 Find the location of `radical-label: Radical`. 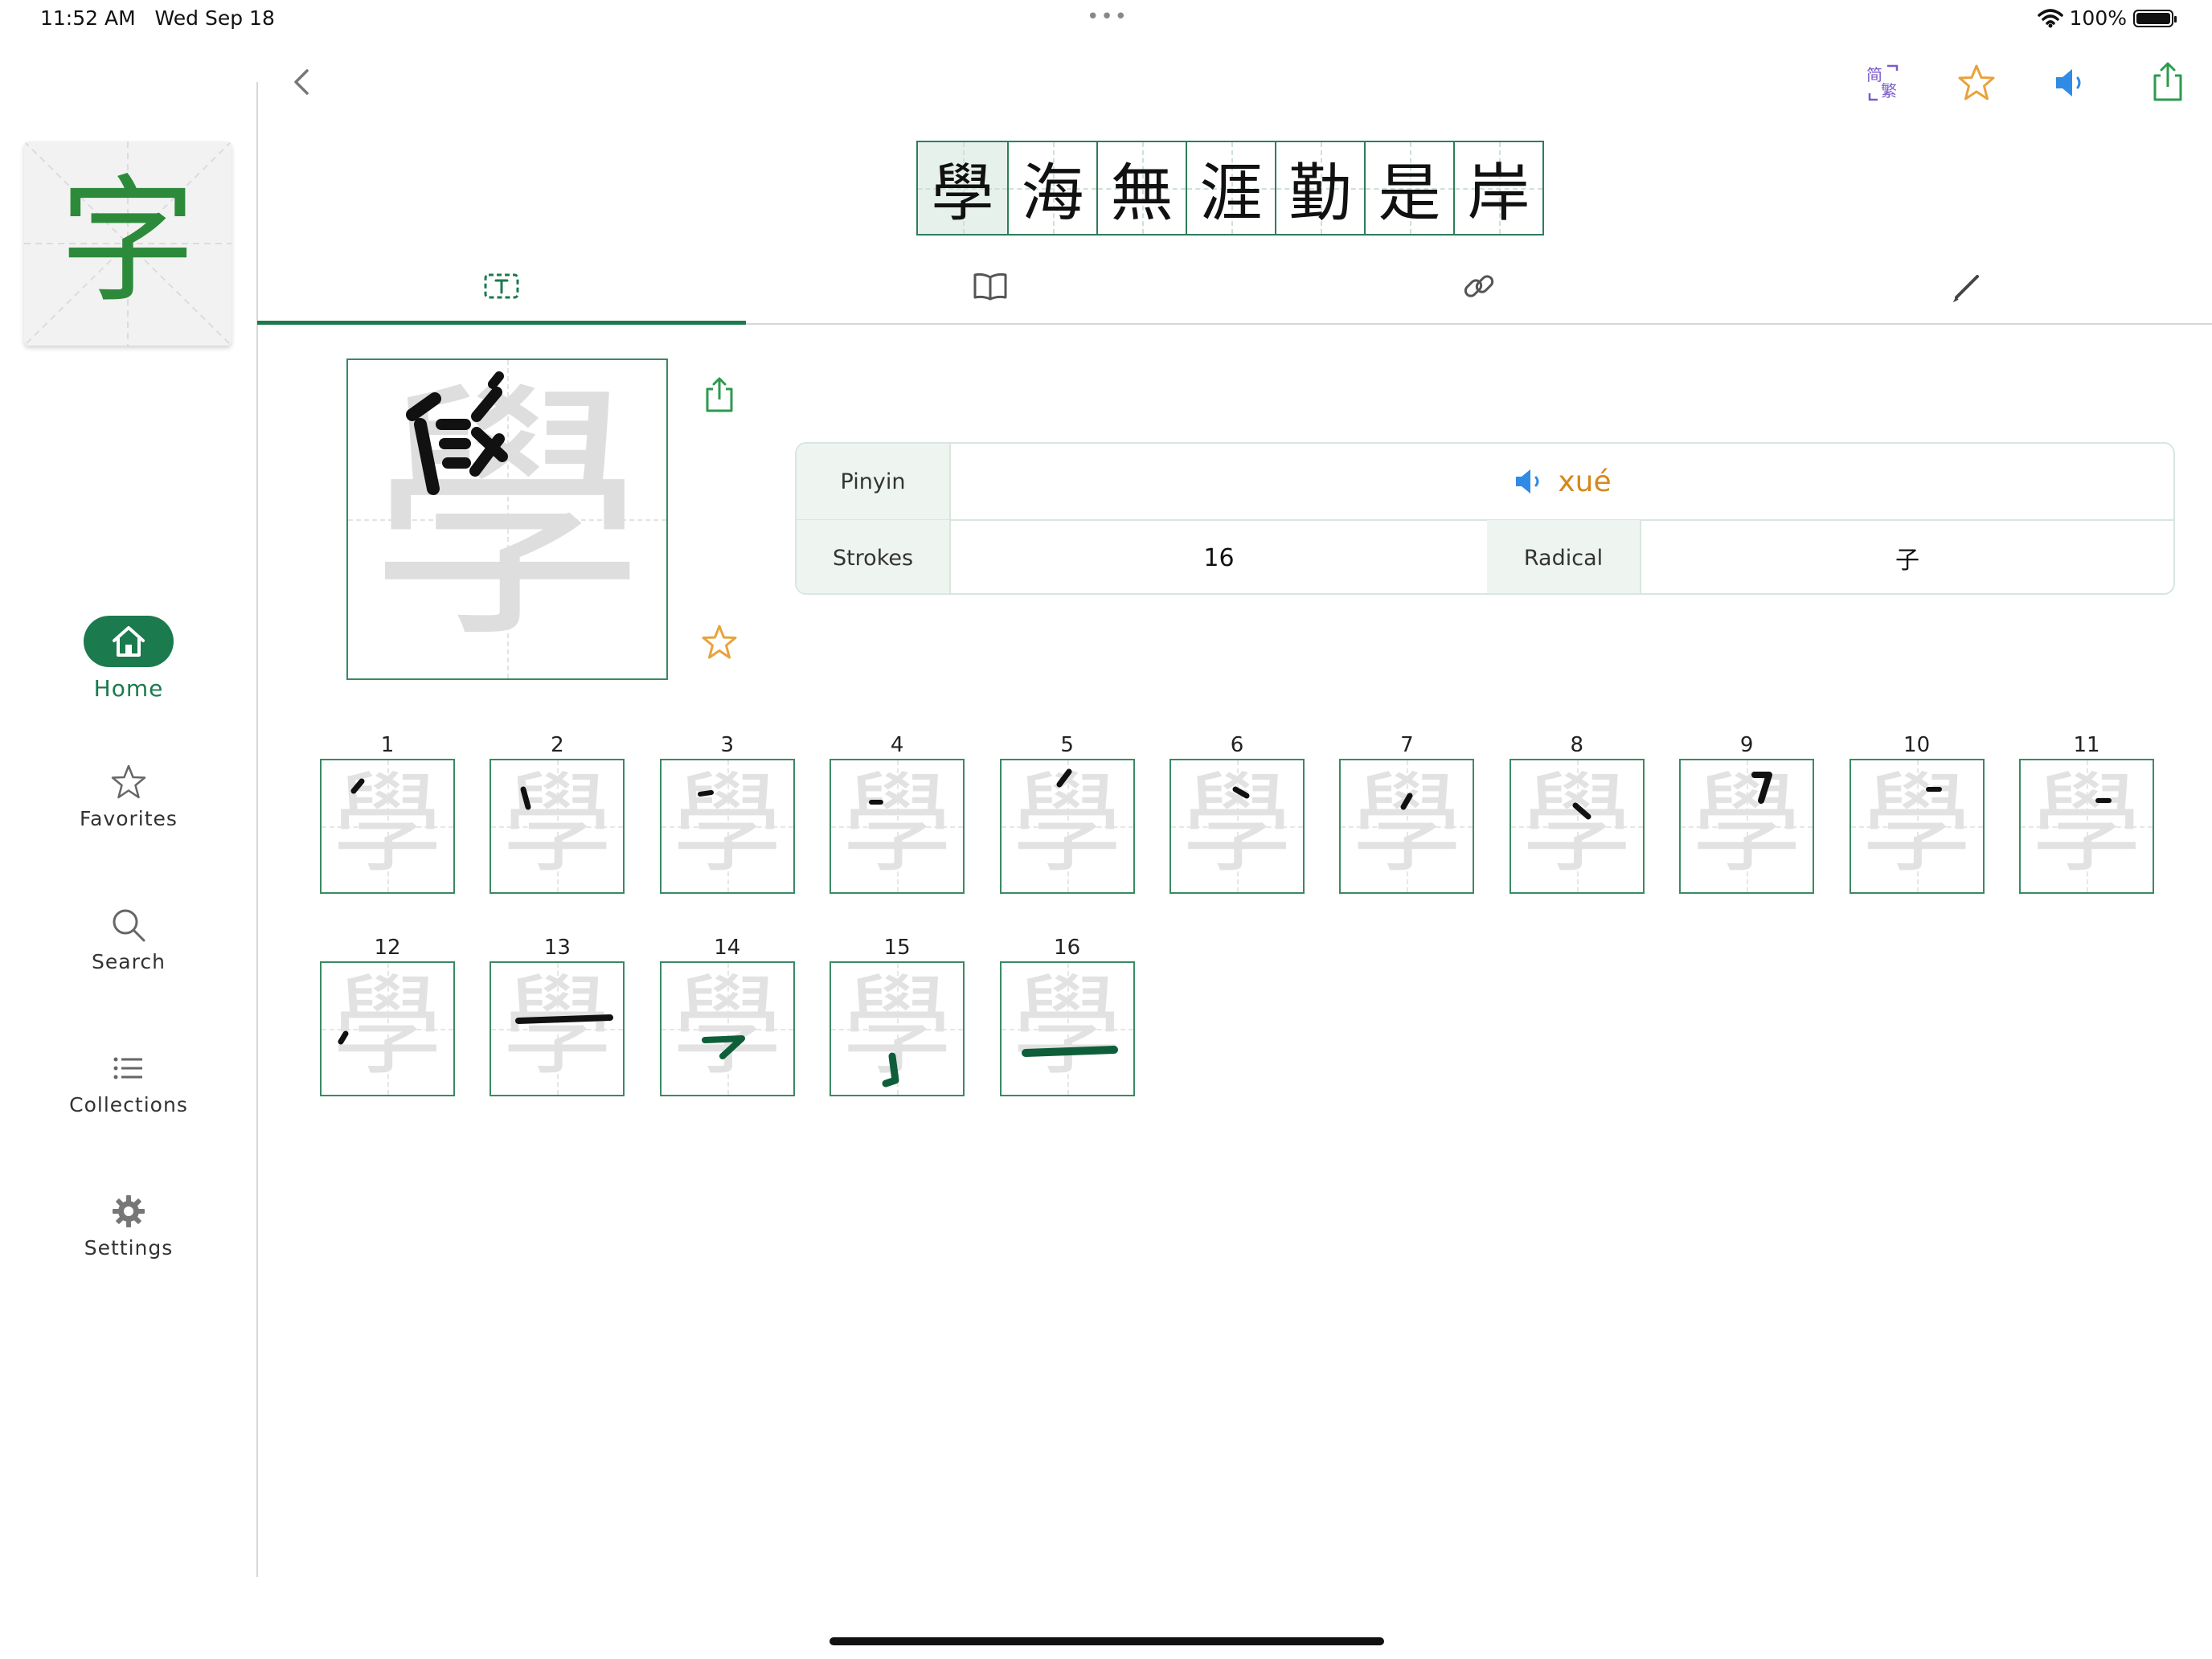

radical-label: Radical is located at coordinates (1564, 556).